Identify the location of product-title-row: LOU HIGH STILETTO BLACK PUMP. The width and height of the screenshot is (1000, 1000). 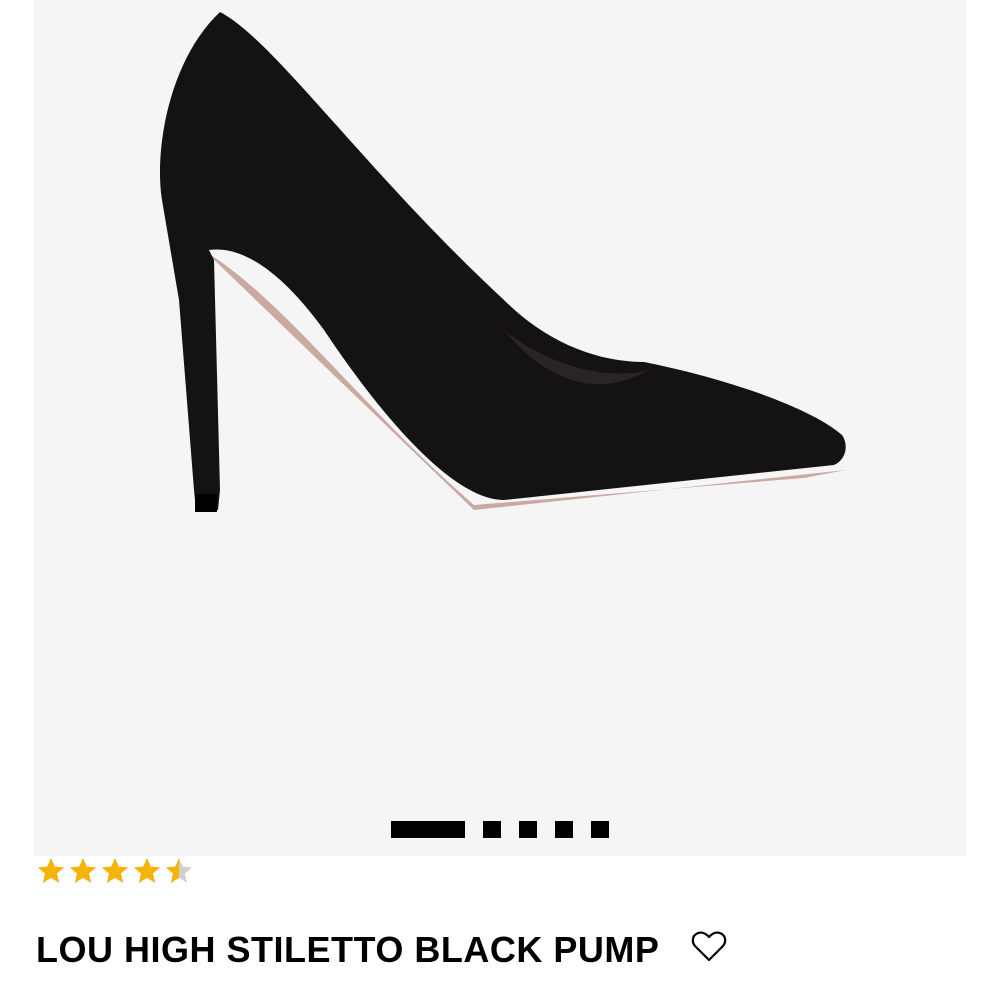
(501, 950).